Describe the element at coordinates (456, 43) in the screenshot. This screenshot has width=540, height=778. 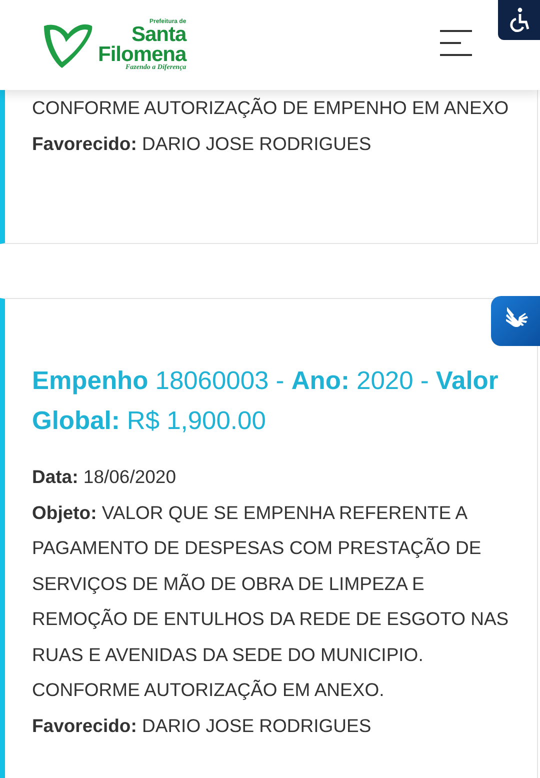
I see `menu-button` at that location.